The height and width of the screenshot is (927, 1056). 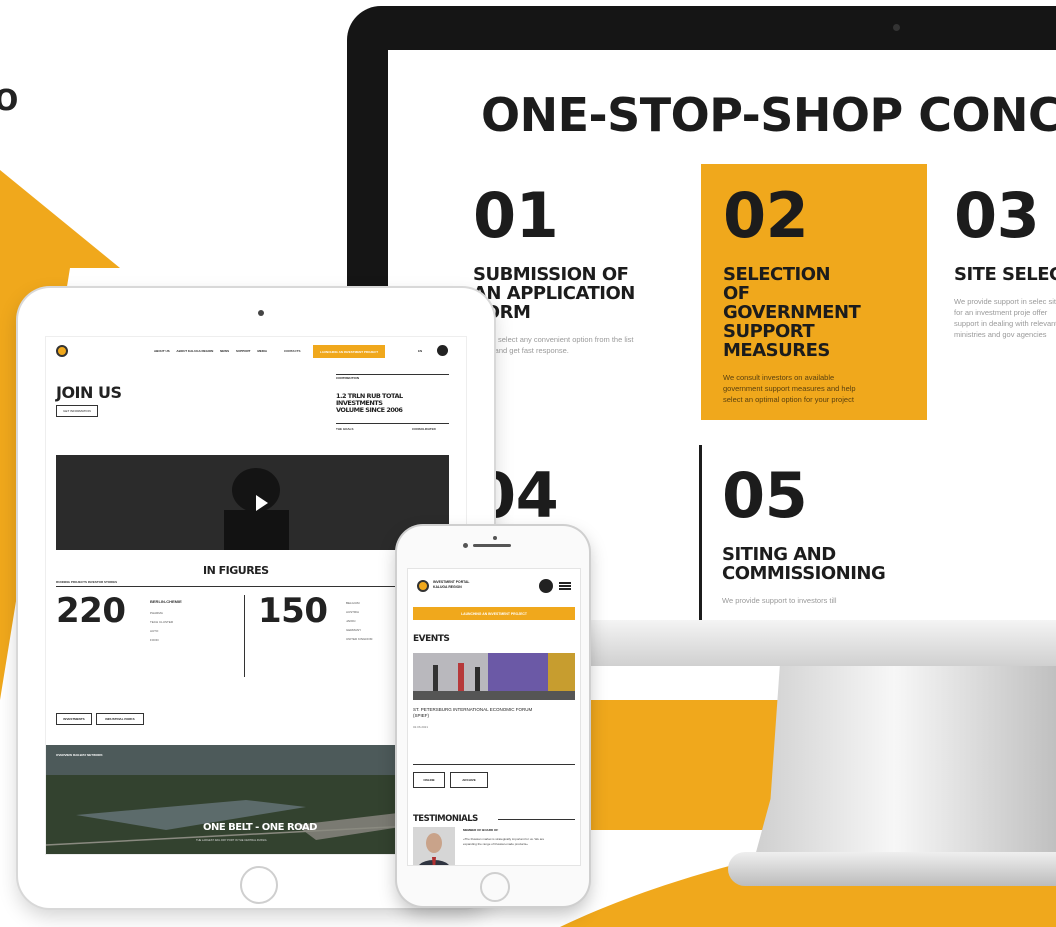 What do you see at coordinates (224, 351) in the screenshot?
I see `nav-item: NEWS` at bounding box center [224, 351].